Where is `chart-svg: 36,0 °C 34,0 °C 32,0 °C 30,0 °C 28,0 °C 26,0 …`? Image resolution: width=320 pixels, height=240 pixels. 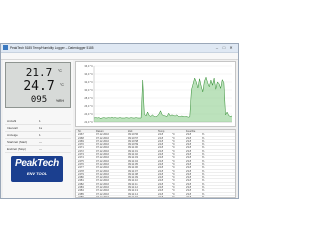
chart-svg: 36,0 °C 34,0 °C 32,0 °C 30,0 °C 28,0 °C 26,0 … is located at coordinates (158, 94).